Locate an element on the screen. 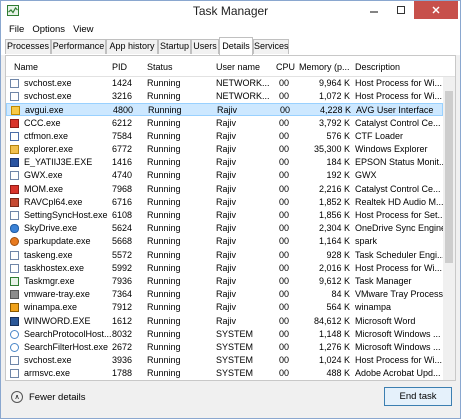  avg-icon is located at coordinates (15, 111).